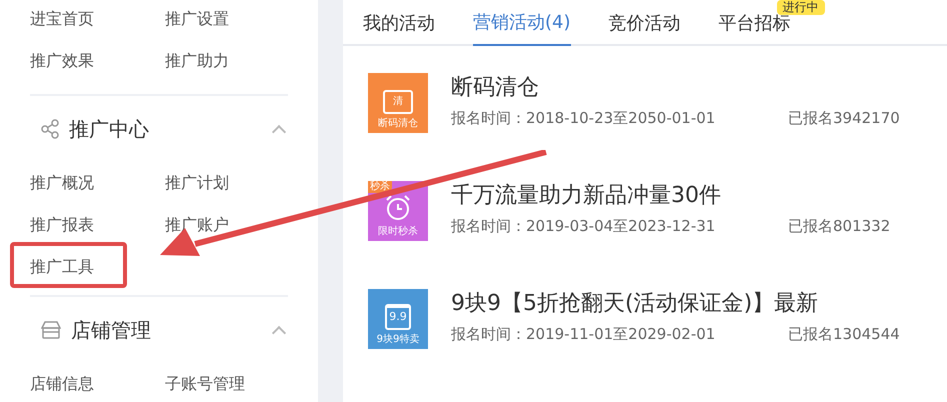 The width and height of the screenshot is (947, 402). Describe the element at coordinates (844, 334) in the screenshot. I see `signup-count: 已报名1304544` at that location.